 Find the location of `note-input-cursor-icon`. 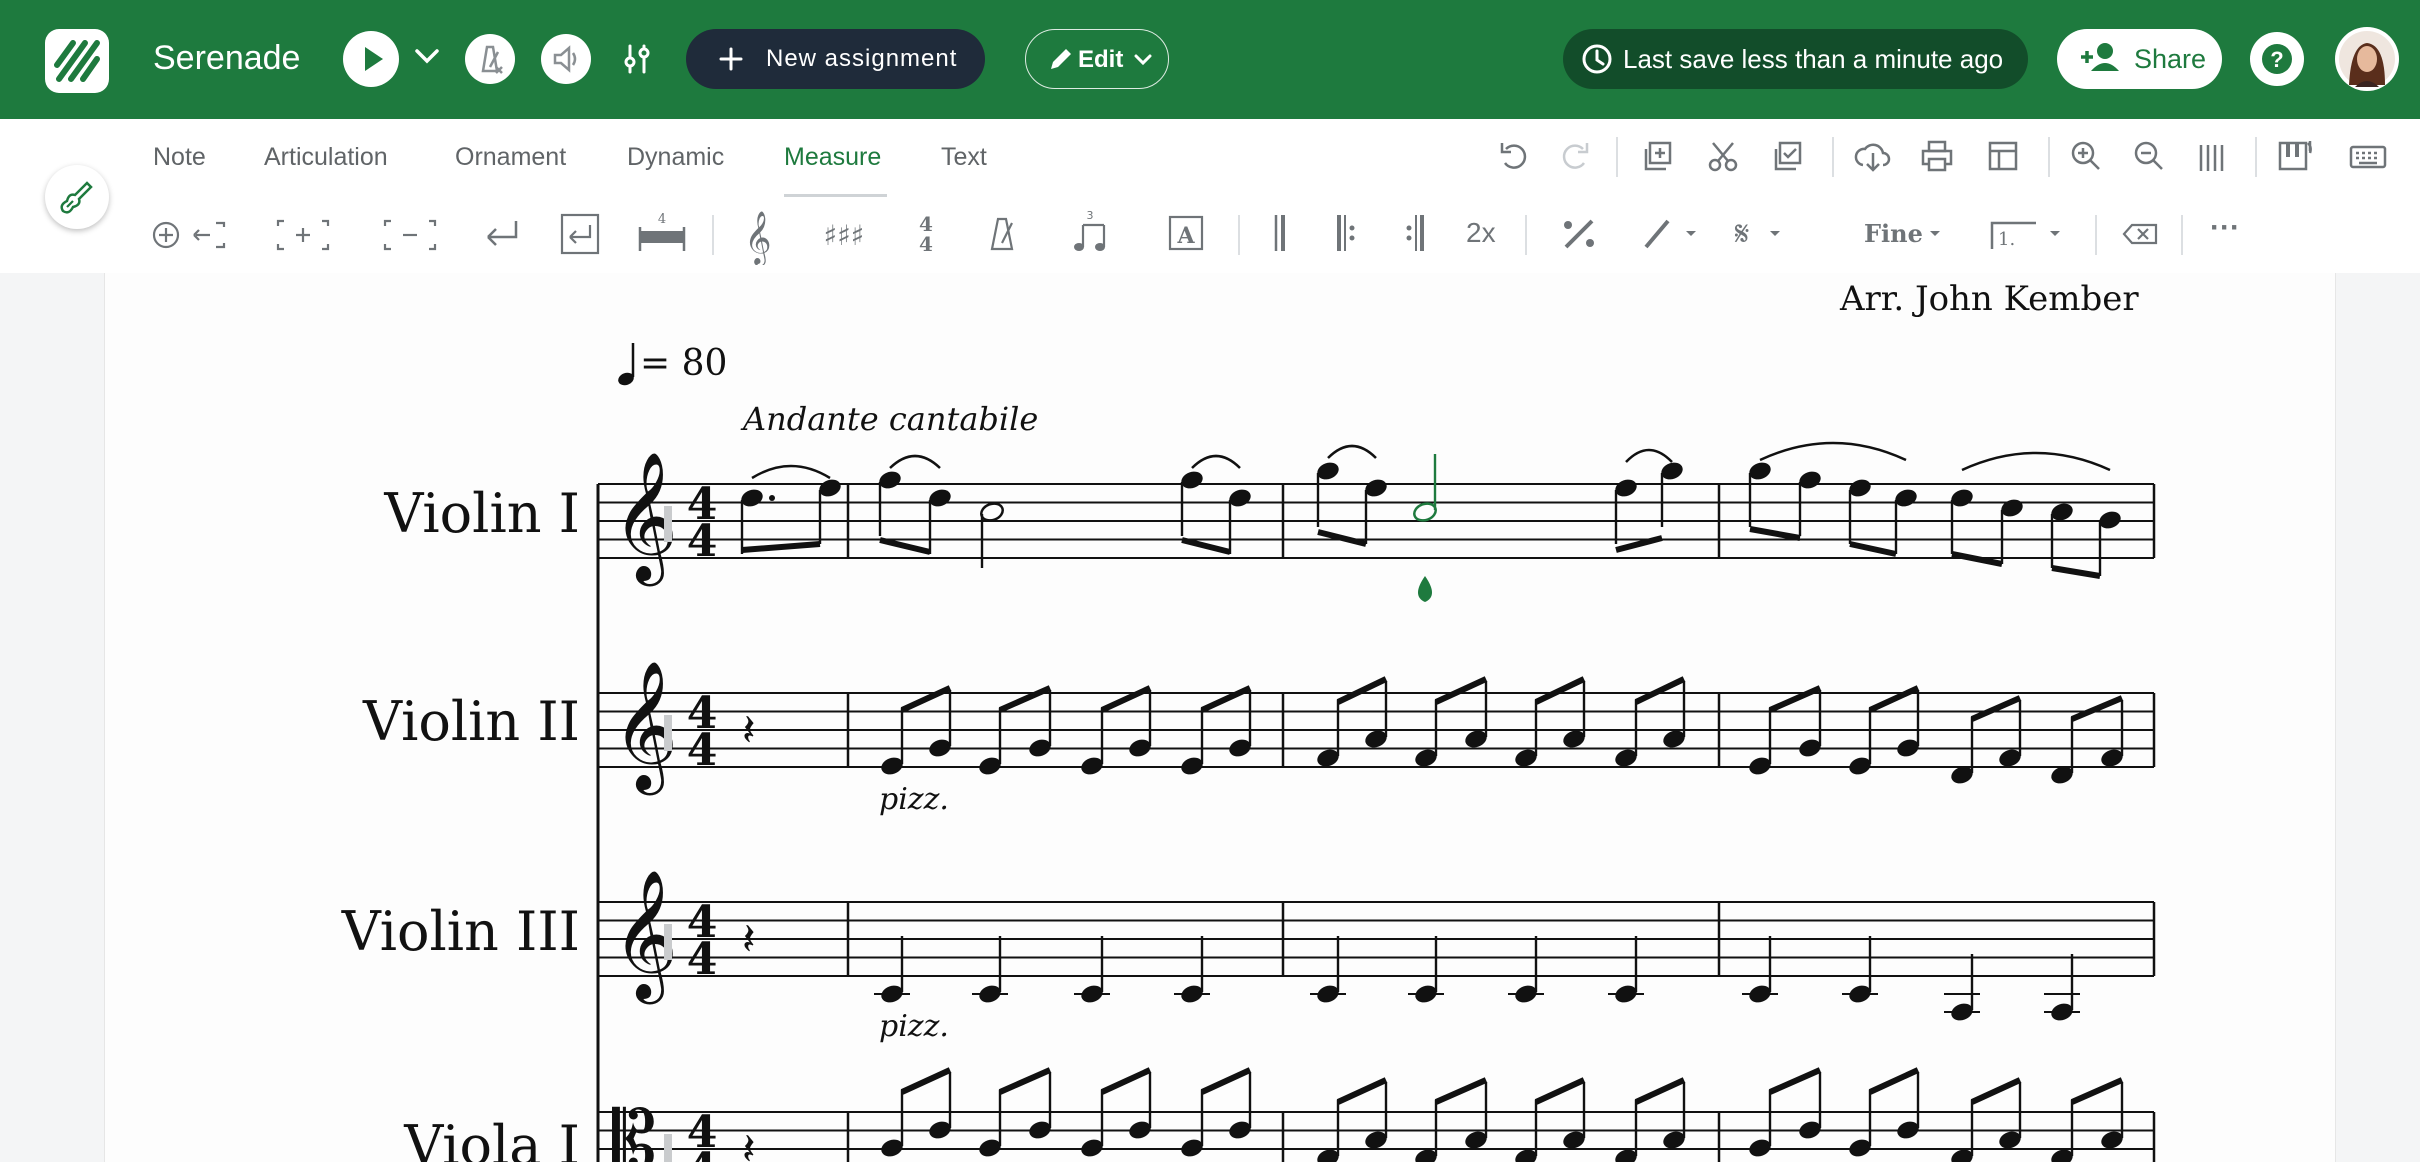

note-input-cursor-icon is located at coordinates (1425, 589).